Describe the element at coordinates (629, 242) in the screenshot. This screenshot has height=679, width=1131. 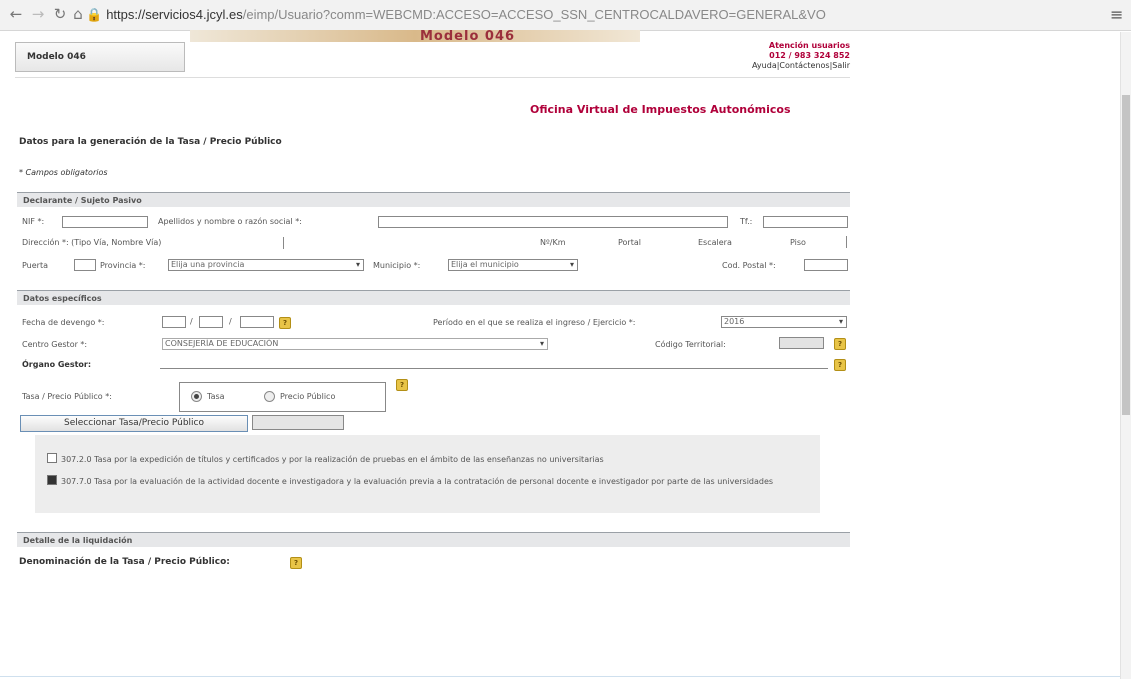
I see `portal-label: Portal` at that location.